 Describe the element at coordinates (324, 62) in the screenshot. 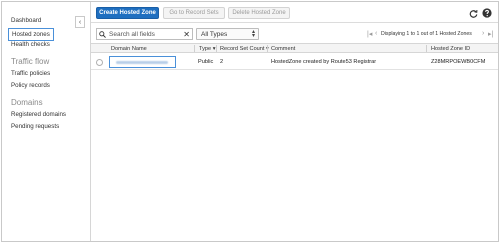

I see `cell-comment: HostedZone created by Route53 Registrar` at that location.